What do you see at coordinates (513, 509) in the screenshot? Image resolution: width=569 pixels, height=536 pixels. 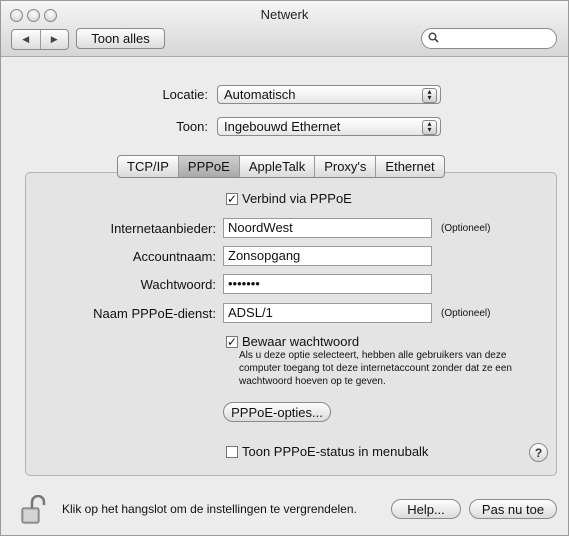 I see `apply-now-button: Pas nu toe` at bounding box center [513, 509].